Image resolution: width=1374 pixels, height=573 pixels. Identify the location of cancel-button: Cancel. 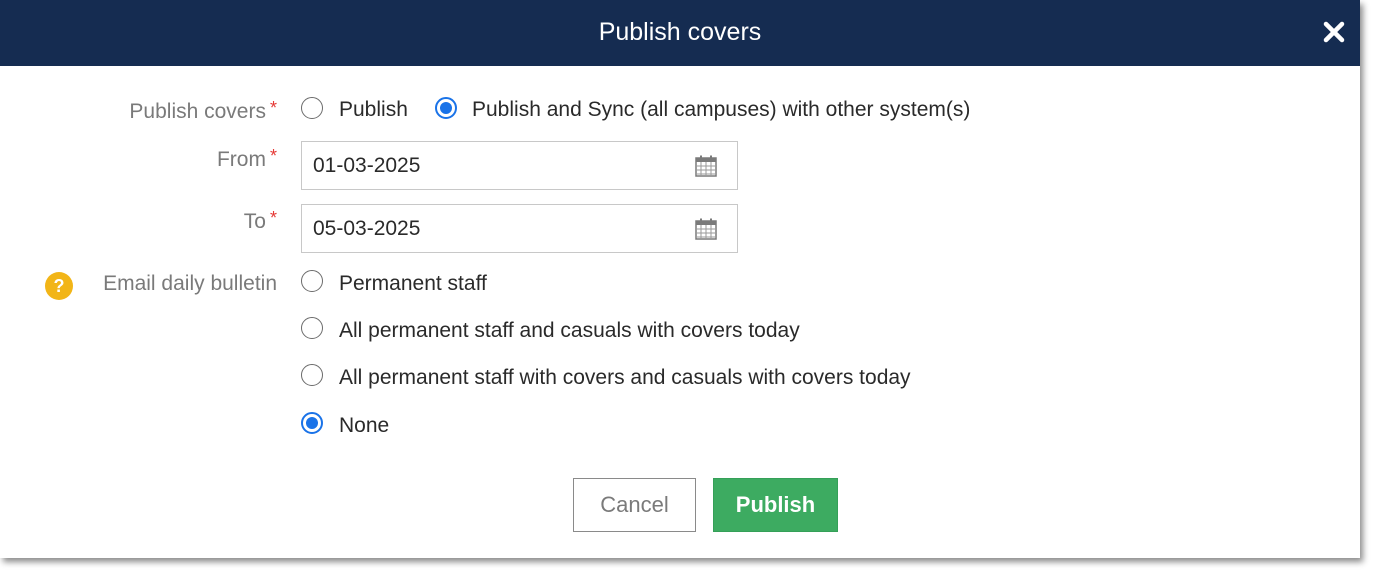
(634, 505).